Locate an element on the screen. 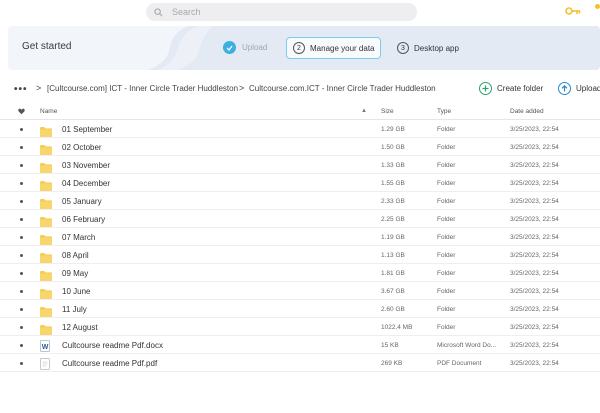 This screenshot has height=413, width=600. table-row: 06 February 2.25 GB Folder 3/25/2023, 22:54 is located at coordinates (300, 219).